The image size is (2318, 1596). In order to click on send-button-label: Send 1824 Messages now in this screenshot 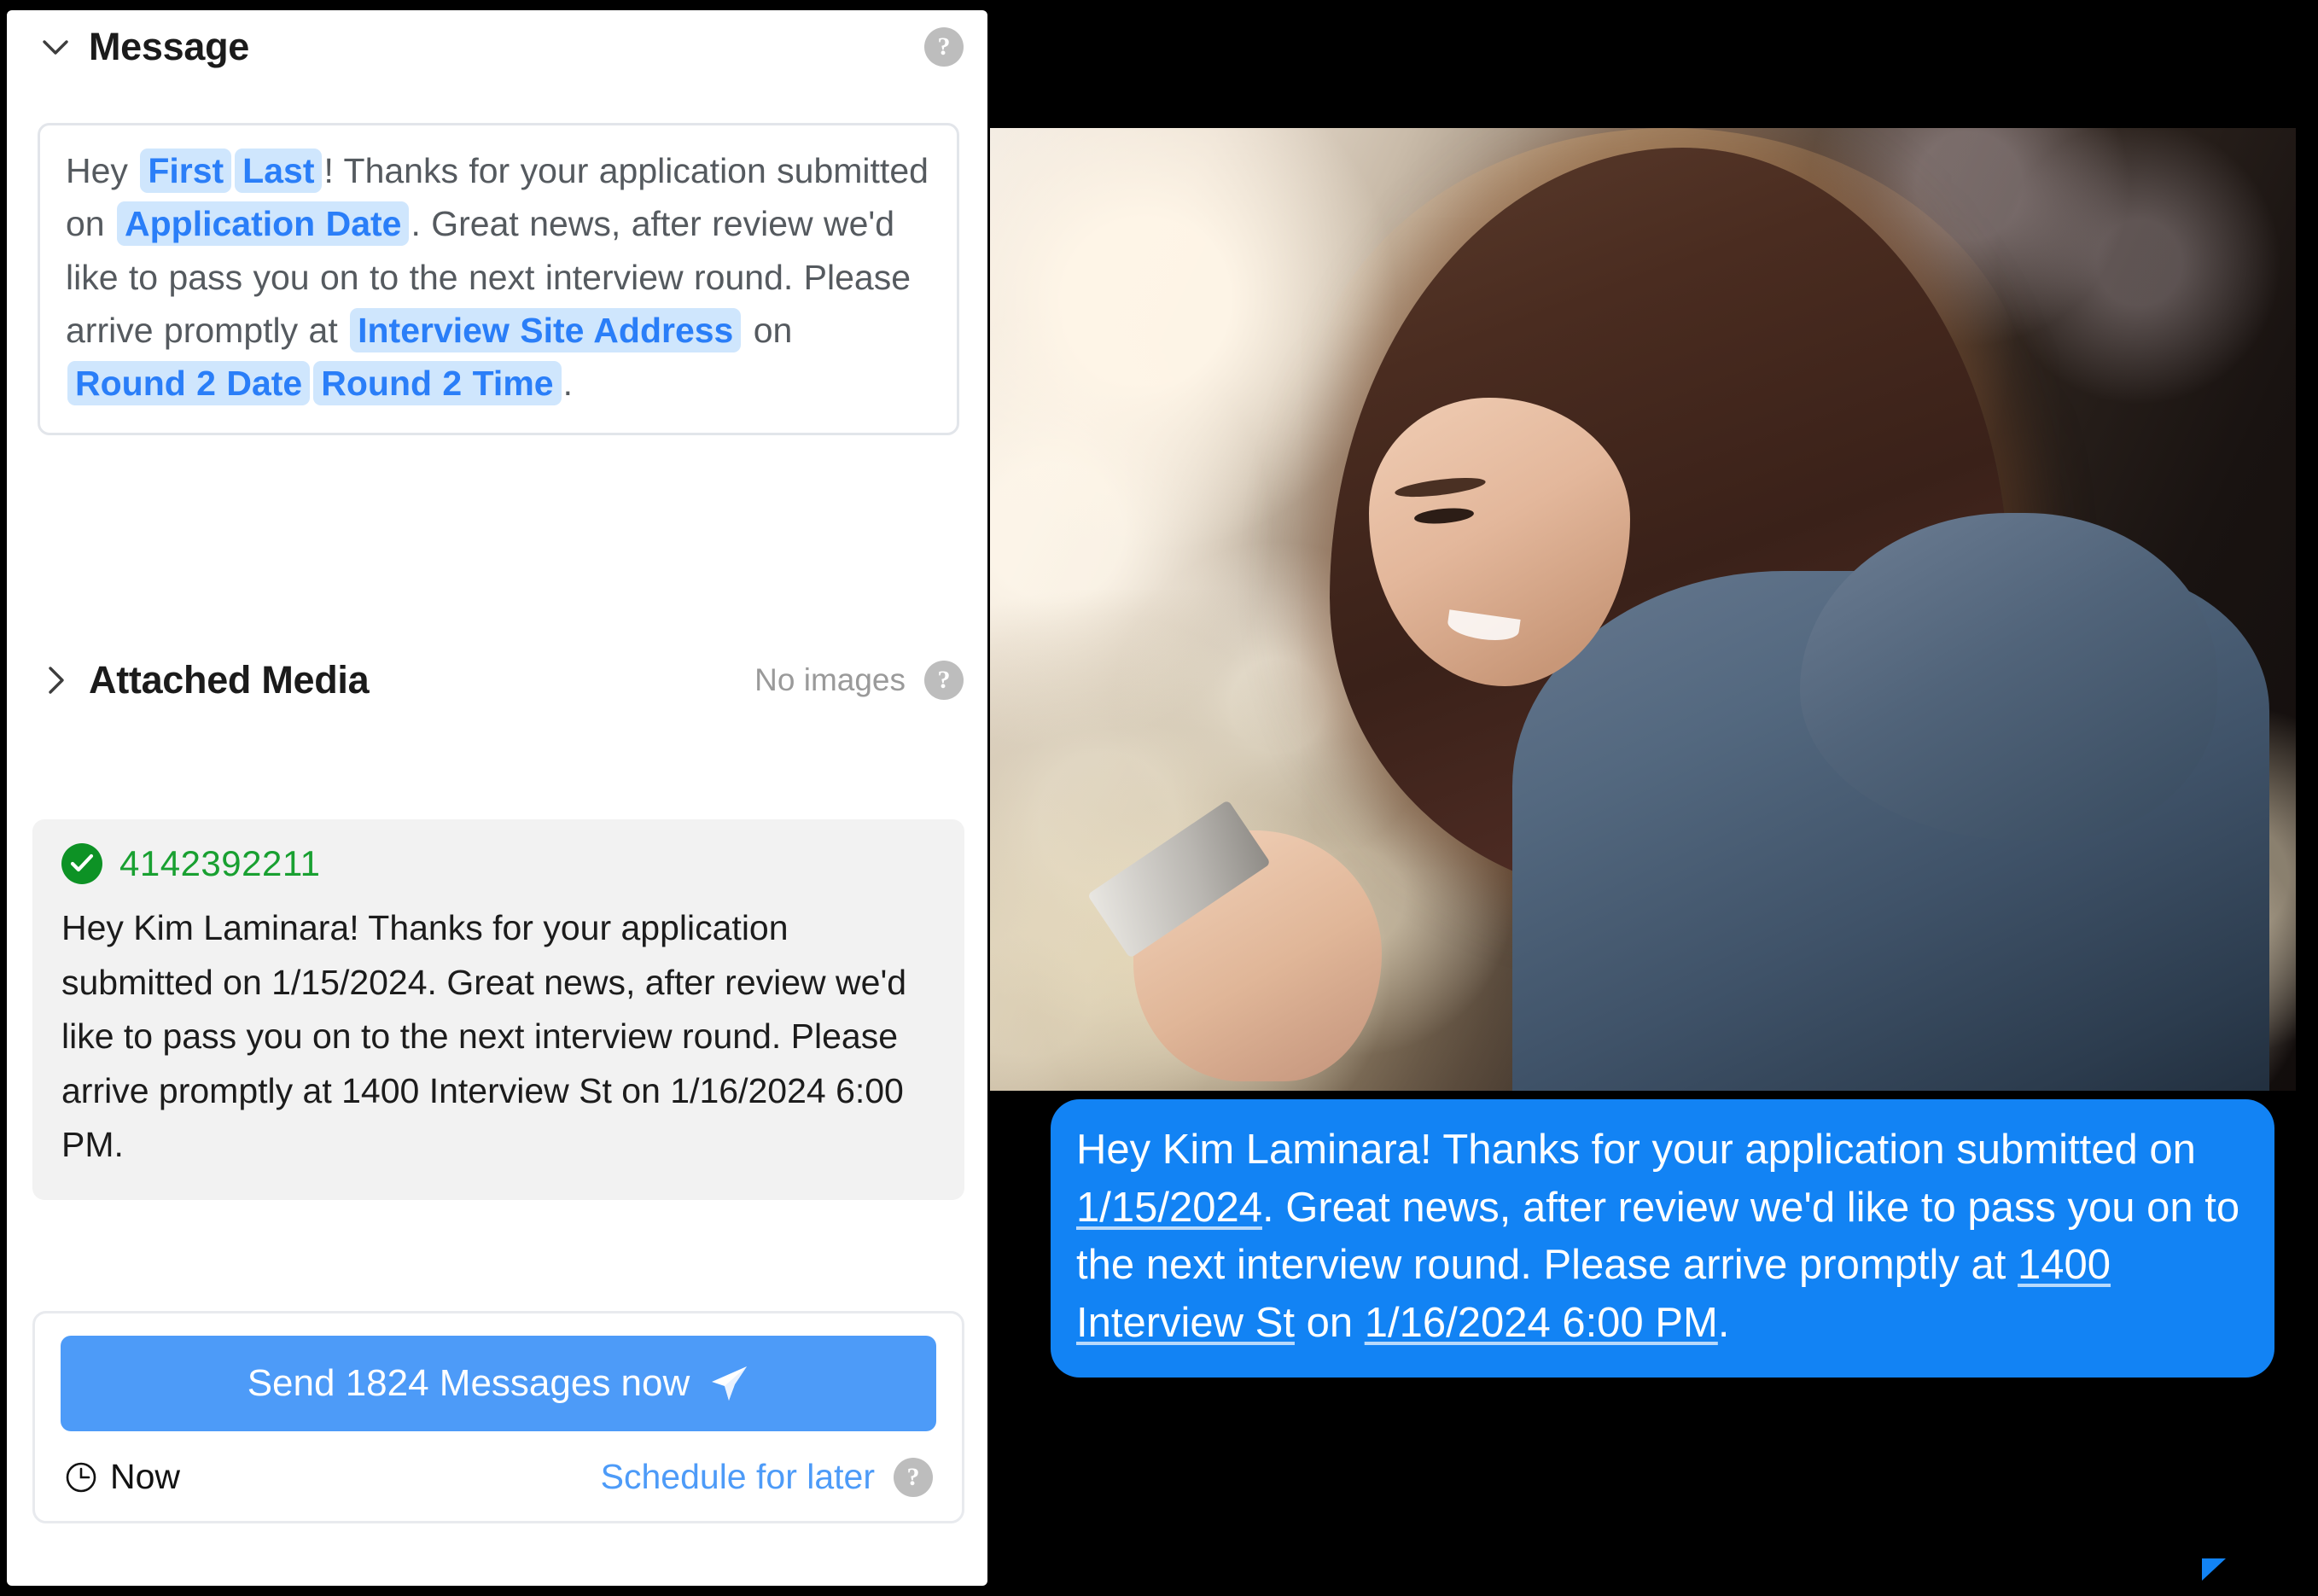, I will do `click(469, 1383)`.